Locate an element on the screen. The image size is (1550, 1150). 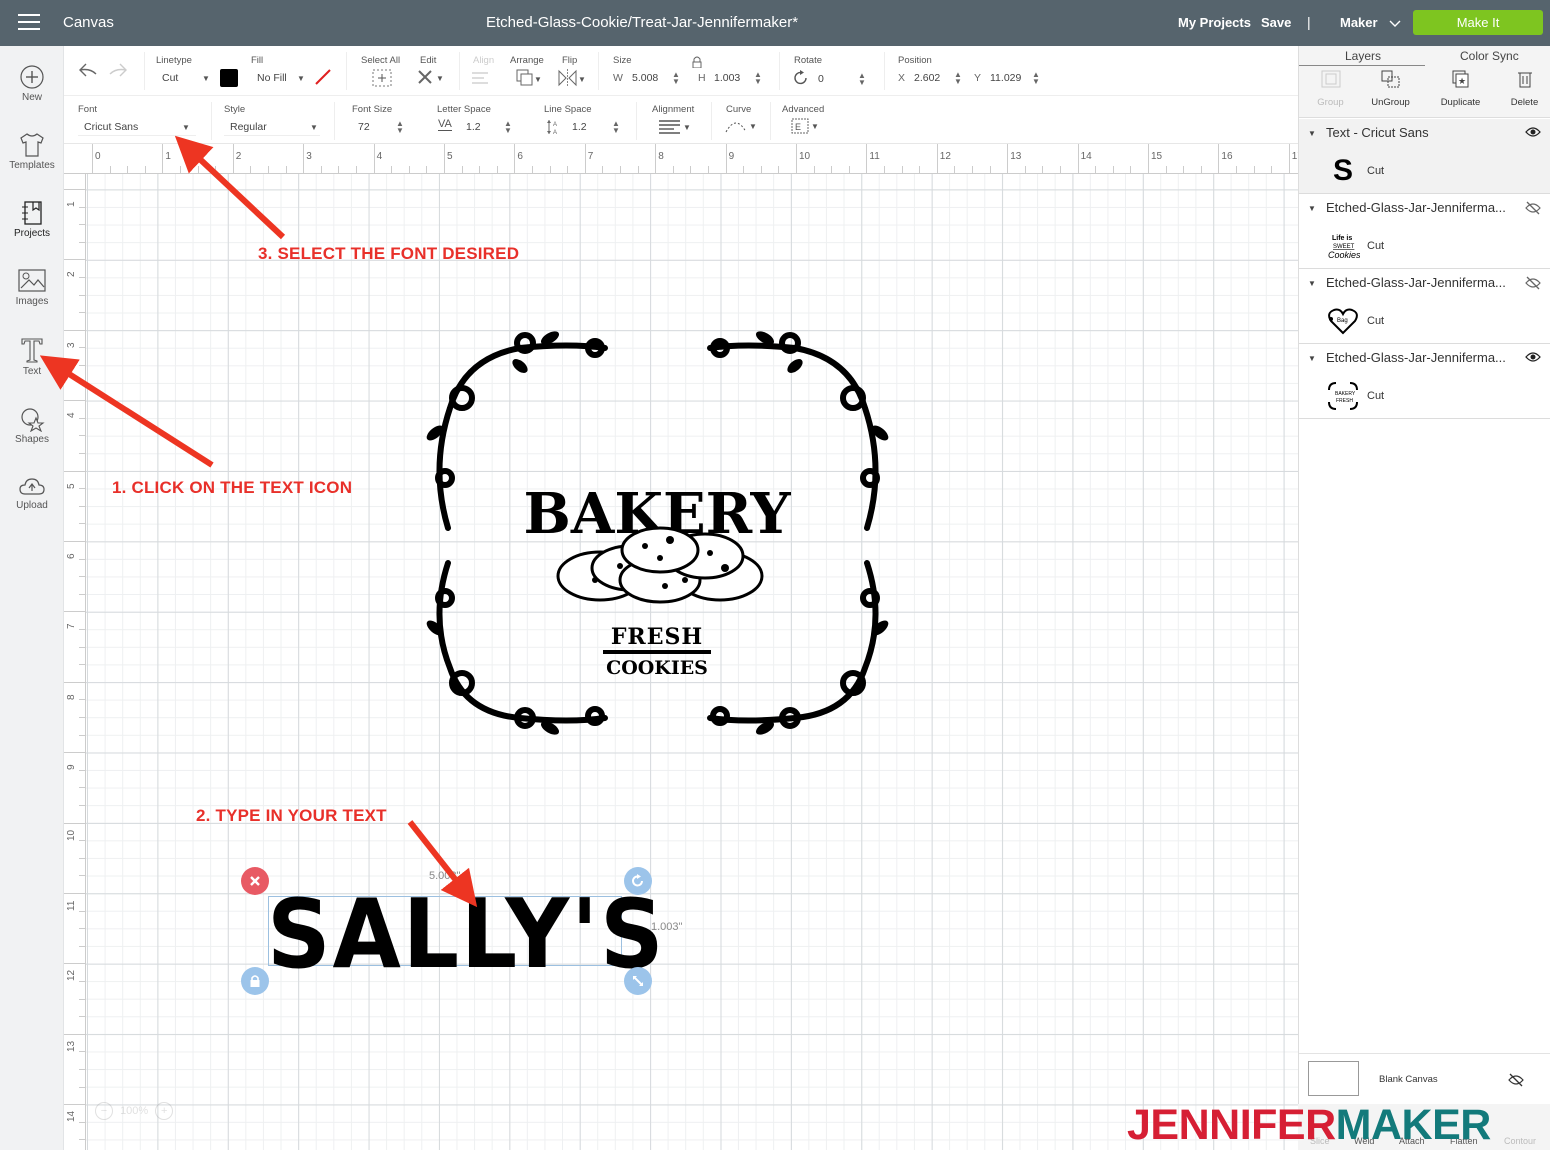
align-menu-disabled is located at coordinates (485, 79).